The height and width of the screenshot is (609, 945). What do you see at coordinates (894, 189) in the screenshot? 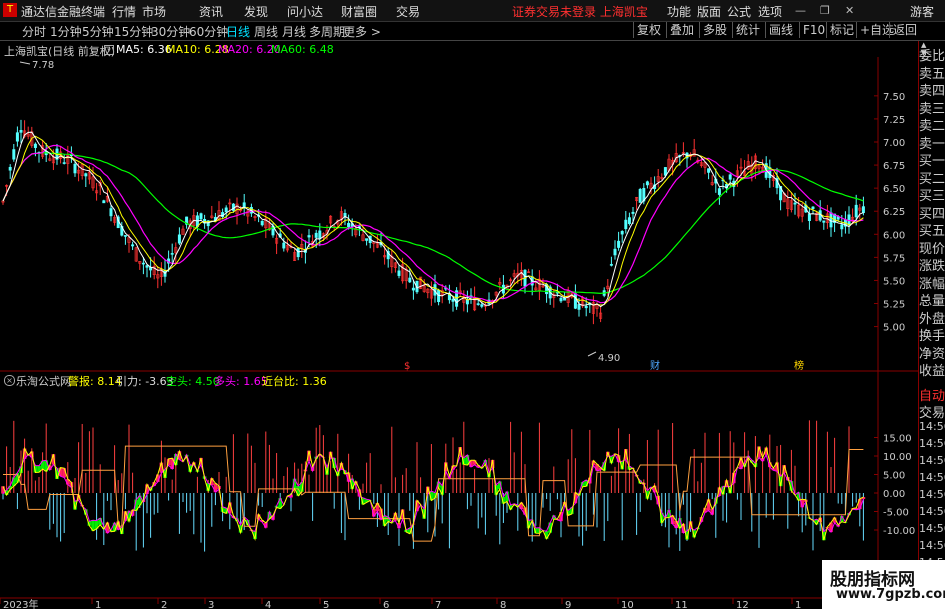
I see `price-tick-label: 6.50` at bounding box center [894, 189].